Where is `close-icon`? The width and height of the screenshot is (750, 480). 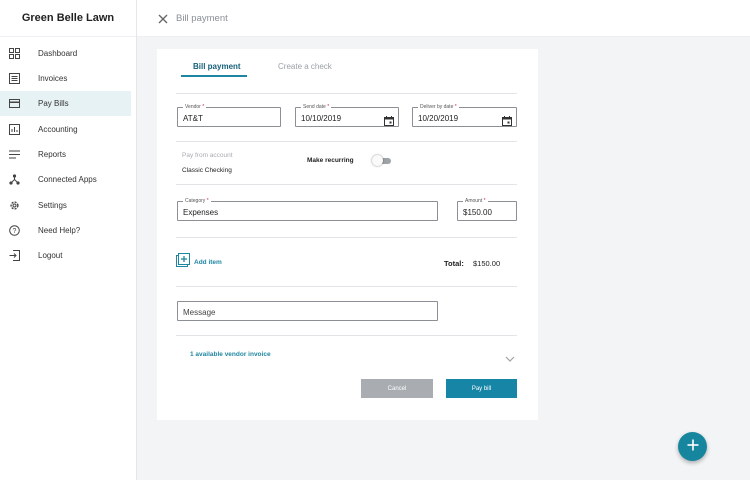
close-icon is located at coordinates (163, 18).